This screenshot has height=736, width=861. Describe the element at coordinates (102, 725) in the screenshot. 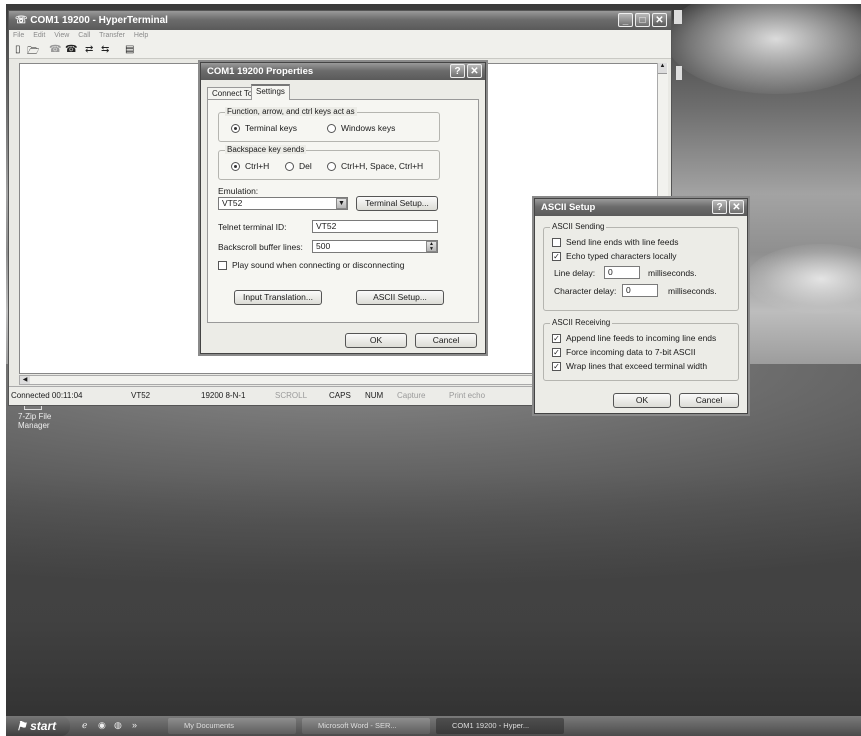

I see `outlook-icon: ◉` at that location.